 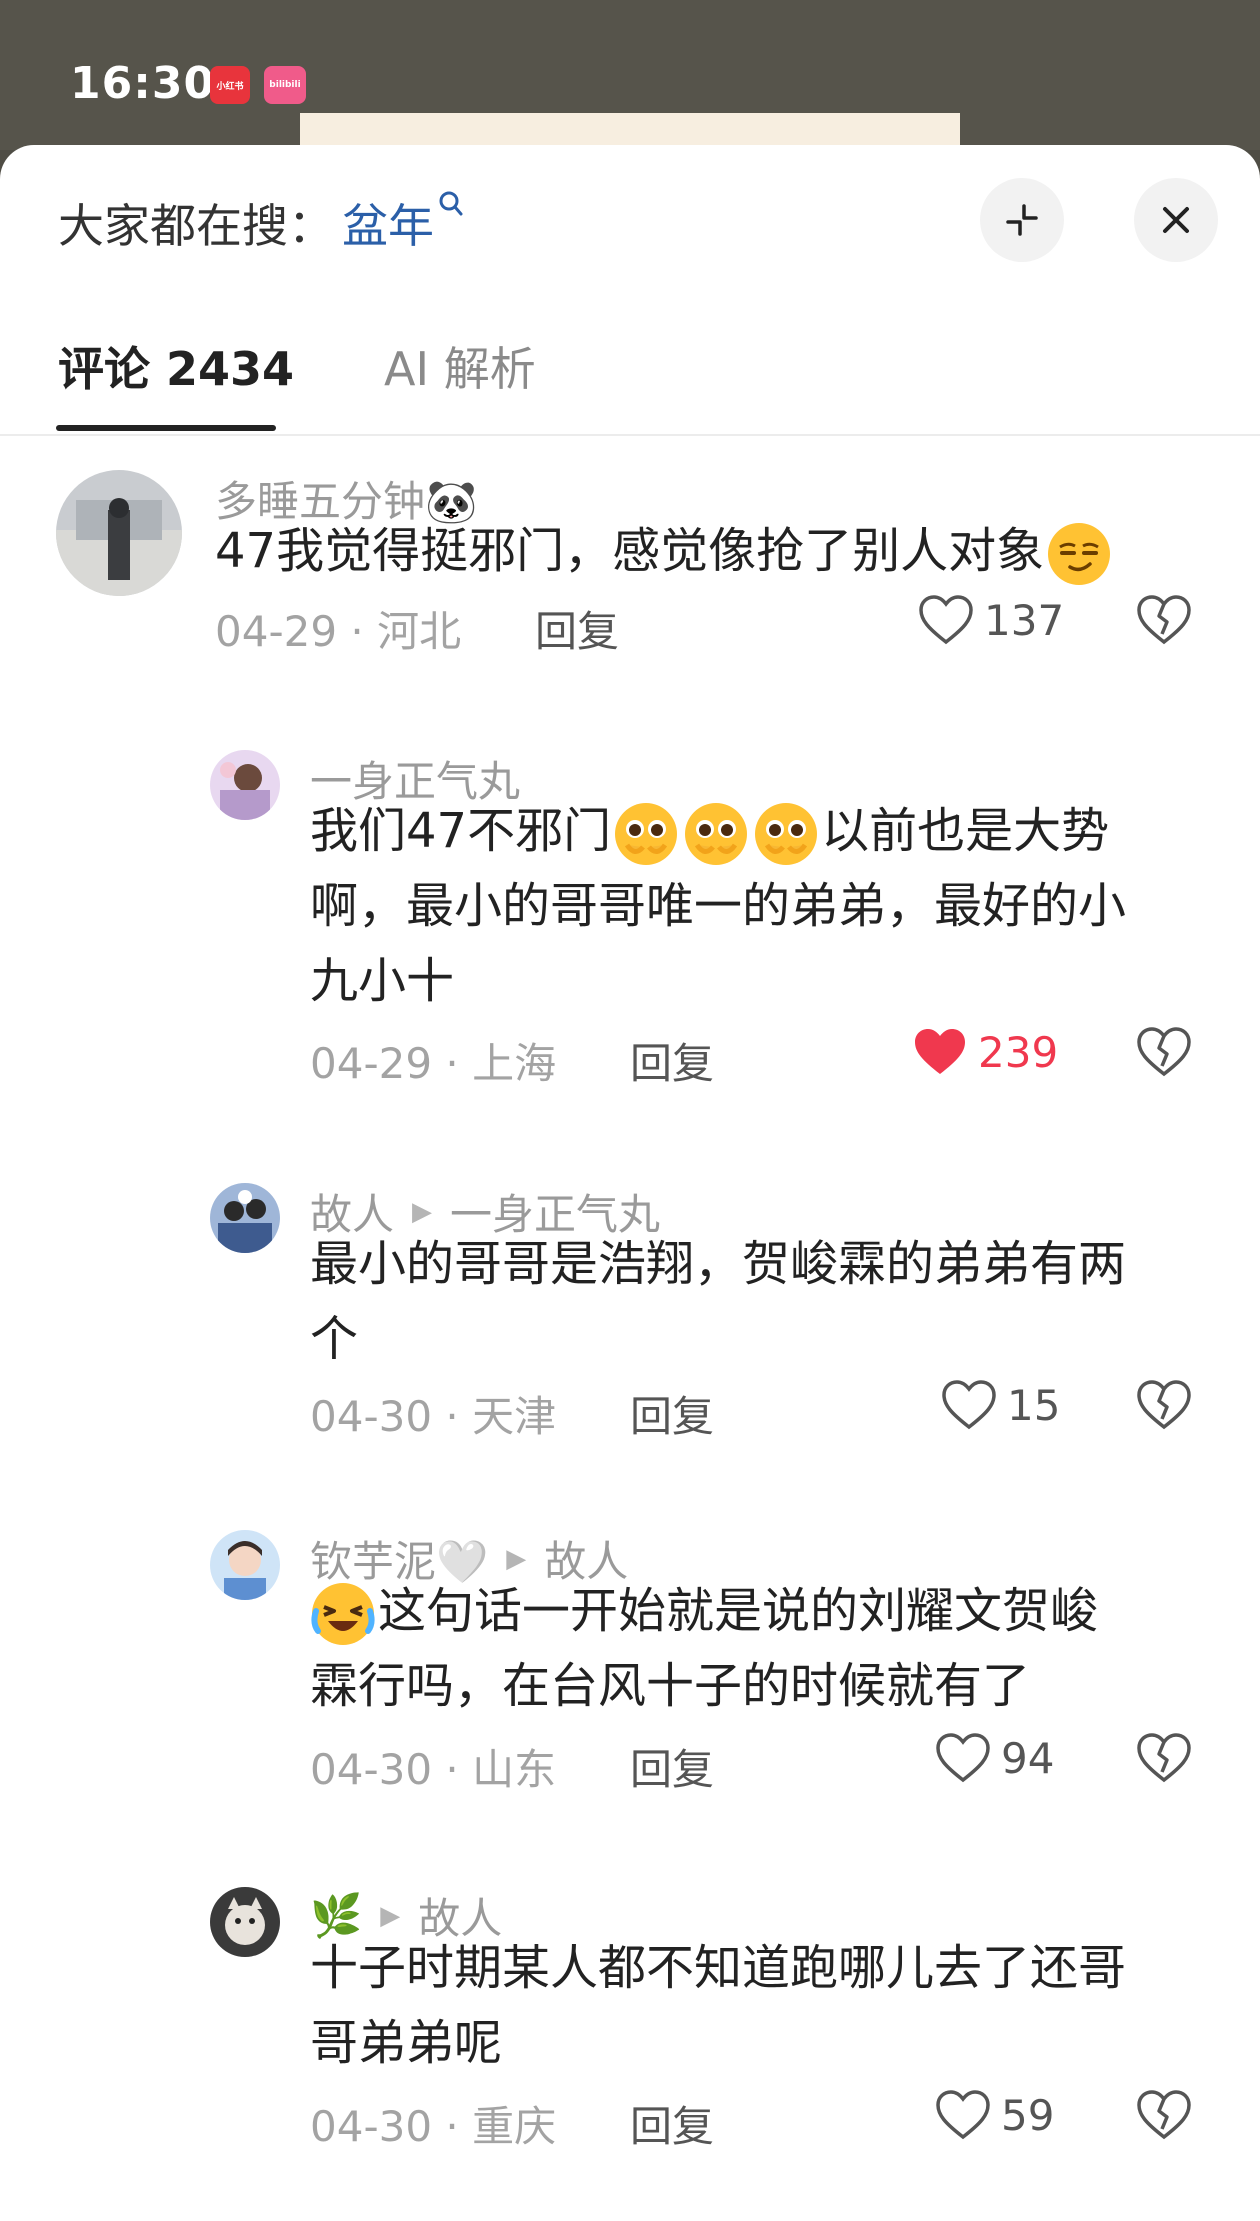 What do you see at coordinates (1018, 1052) in the screenshot?
I see `like-count: 239` at bounding box center [1018, 1052].